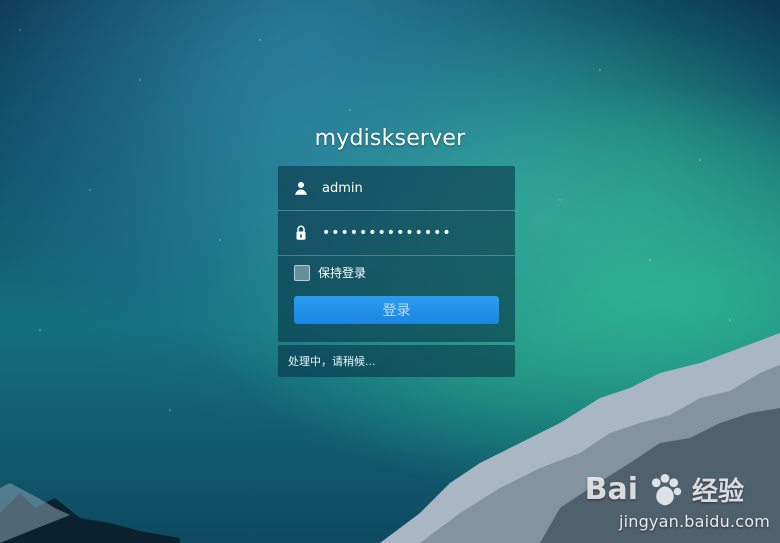 The height and width of the screenshot is (543, 780). What do you see at coordinates (390, 138) in the screenshot?
I see `server-title: mydiskserver` at bounding box center [390, 138].